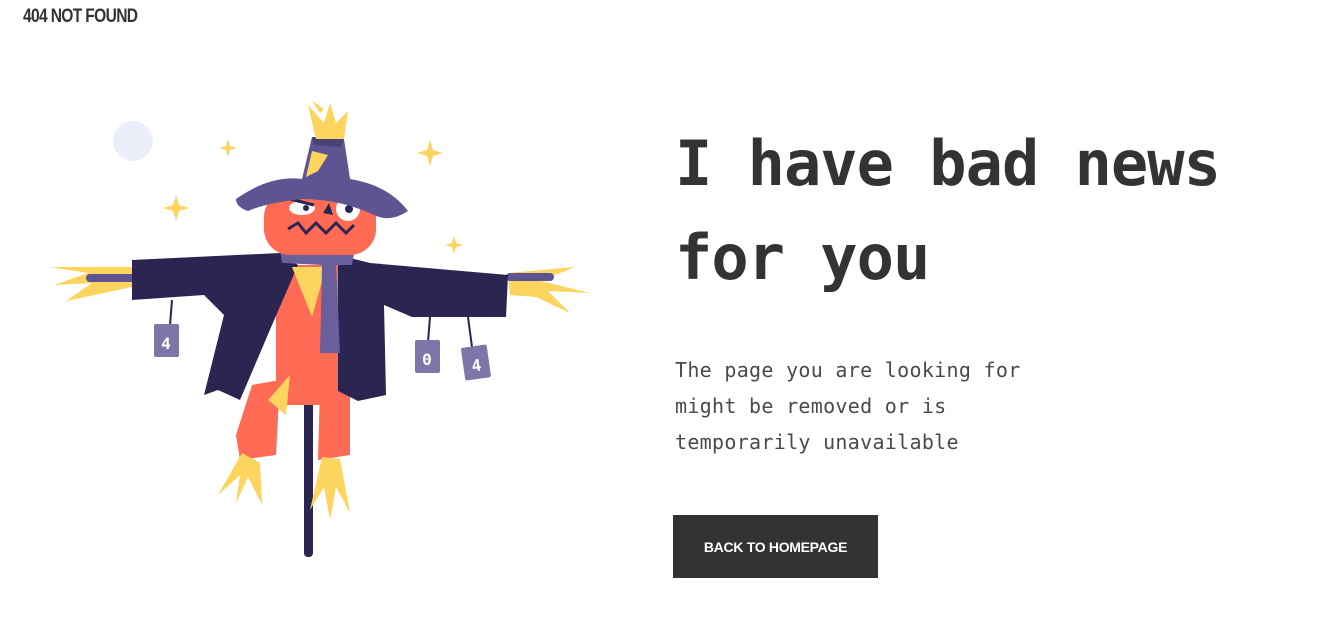 The width and height of the screenshot is (1339, 629). What do you see at coordinates (427, 359) in the screenshot?
I see `can-label: 0` at bounding box center [427, 359].